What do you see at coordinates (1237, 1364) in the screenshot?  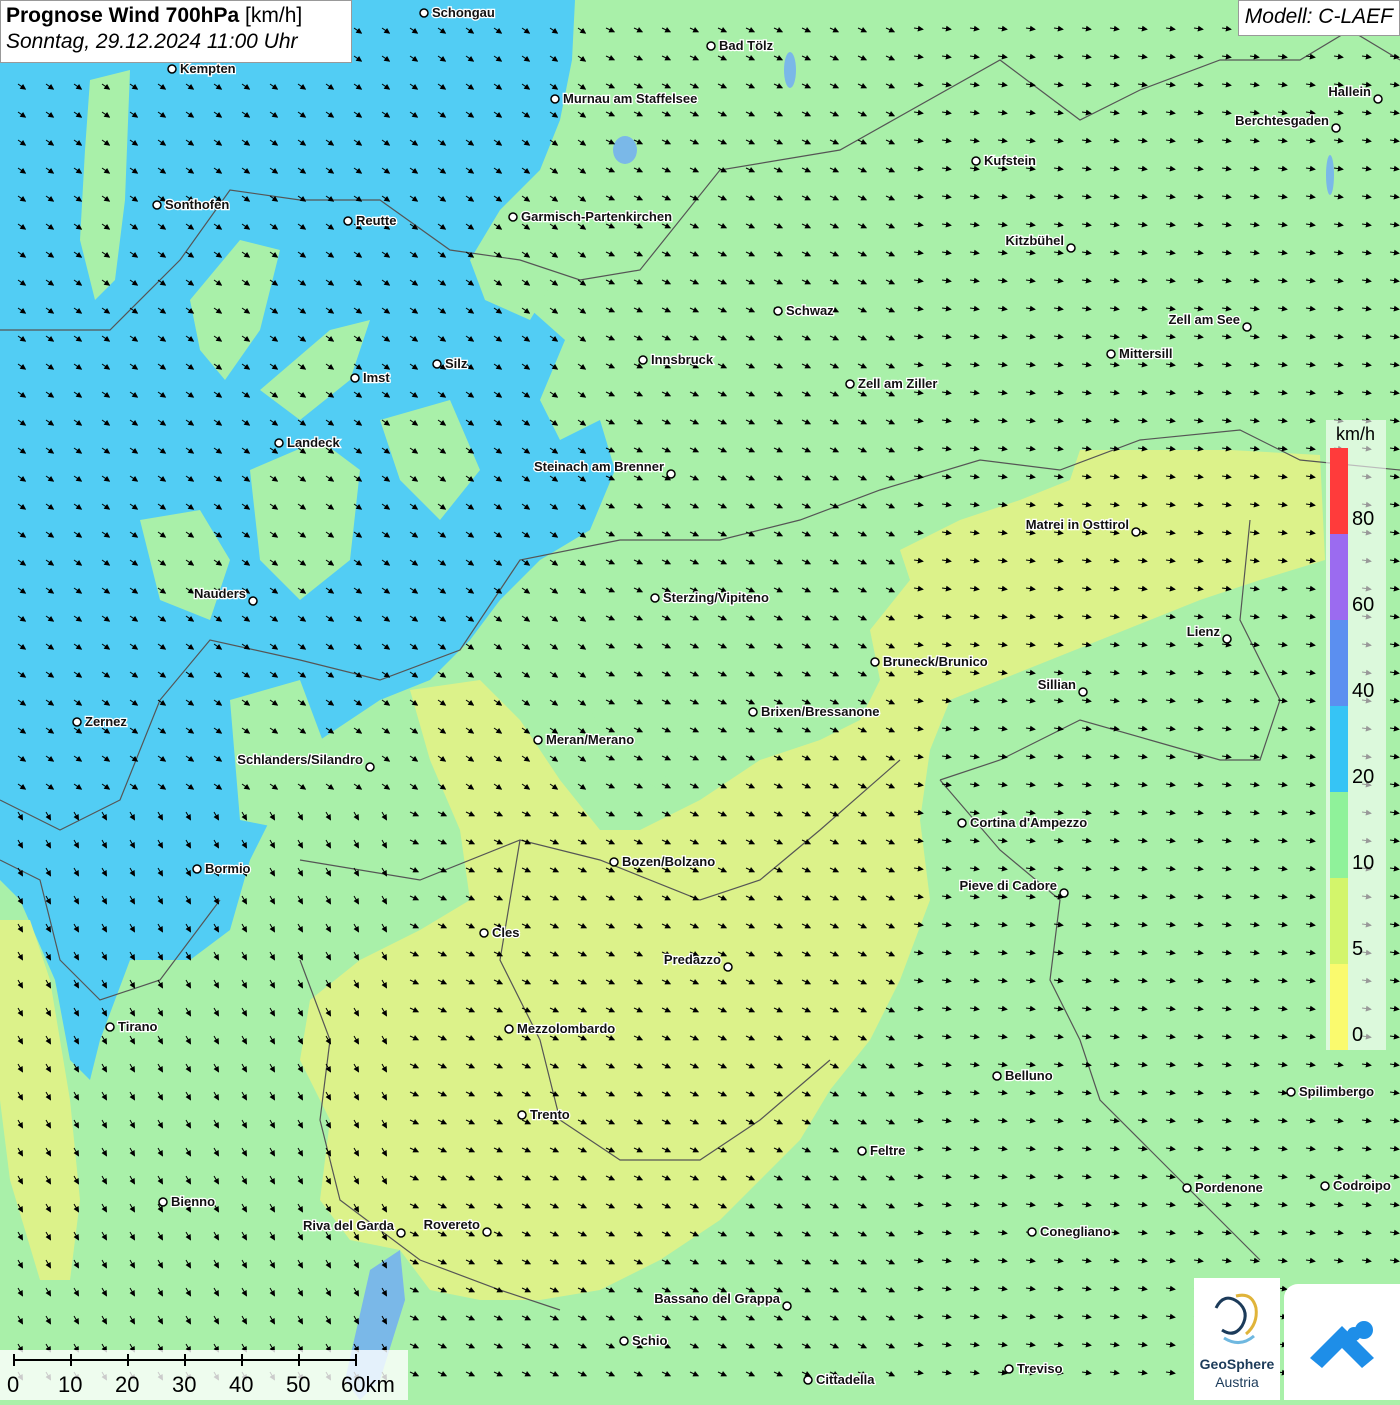 I see `geosphere-name: GeoSphere` at bounding box center [1237, 1364].